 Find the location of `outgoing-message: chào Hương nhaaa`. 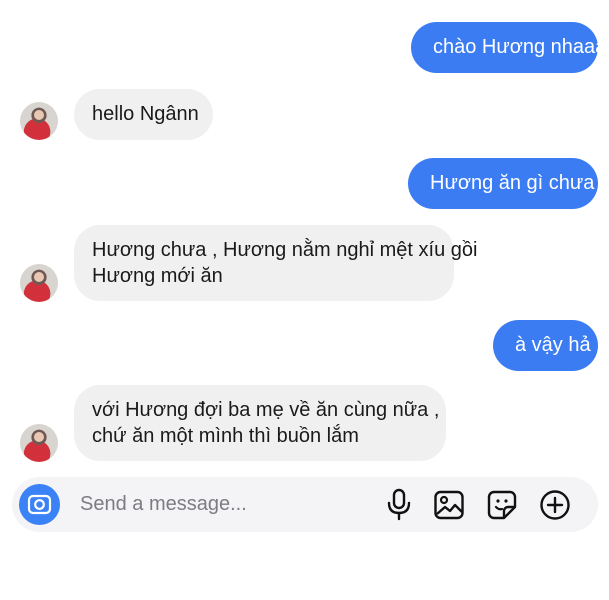

outgoing-message: chào Hương nhaaa is located at coordinates (508, 47).